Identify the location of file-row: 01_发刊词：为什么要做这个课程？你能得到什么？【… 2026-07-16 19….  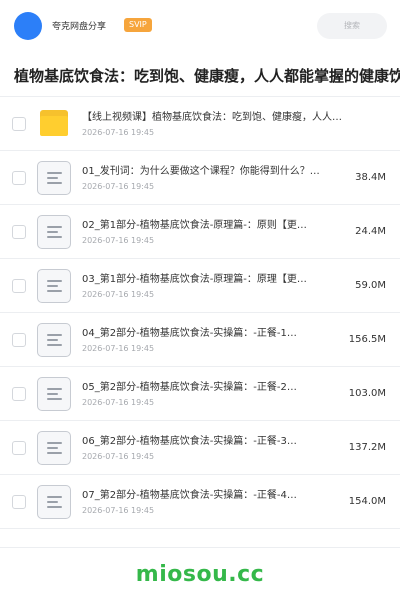
(200, 178).